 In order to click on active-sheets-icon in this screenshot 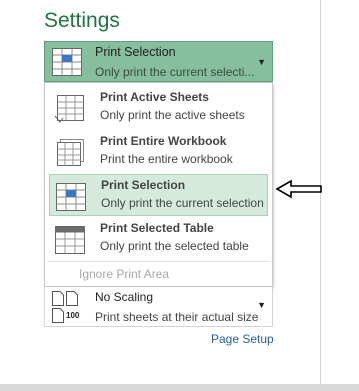, I will do `click(70, 111)`.